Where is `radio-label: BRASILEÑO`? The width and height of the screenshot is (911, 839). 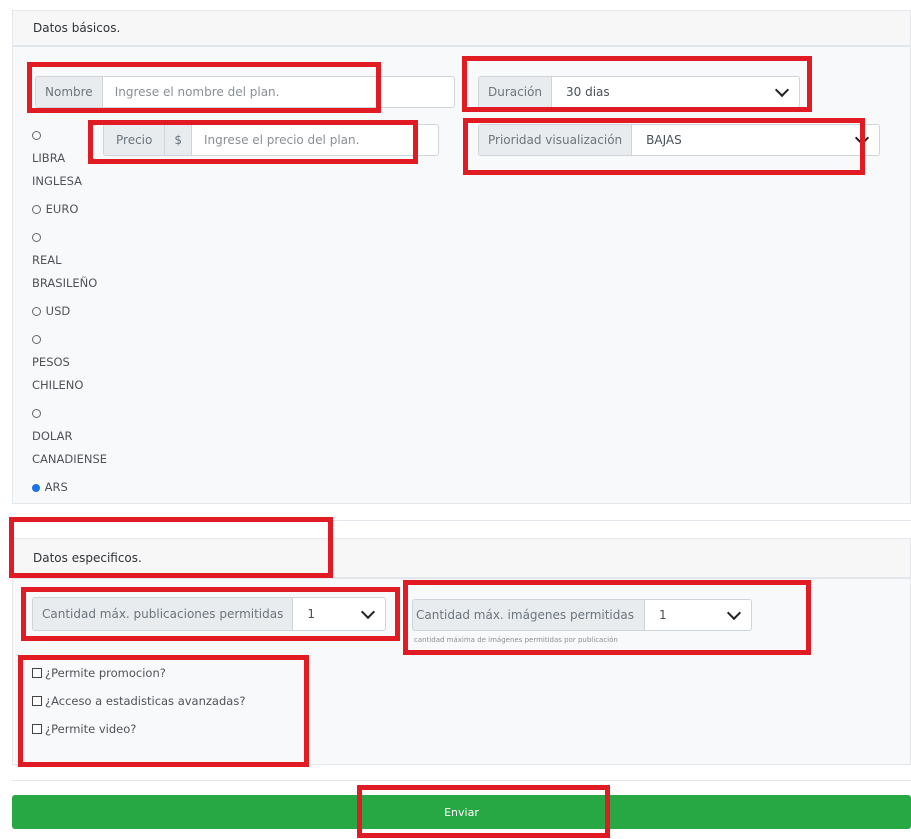 radio-label: BRASILEÑO is located at coordinates (65, 283).